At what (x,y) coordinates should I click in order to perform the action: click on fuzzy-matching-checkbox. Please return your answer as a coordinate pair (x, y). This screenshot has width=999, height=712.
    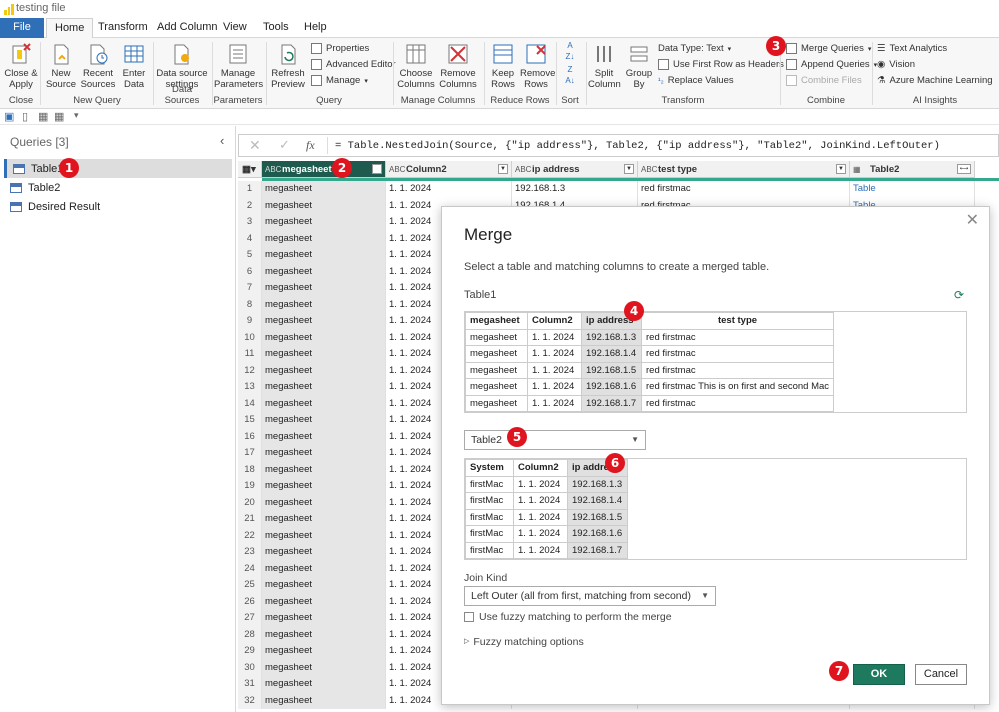
    Looking at the image, I should click on (469, 617).